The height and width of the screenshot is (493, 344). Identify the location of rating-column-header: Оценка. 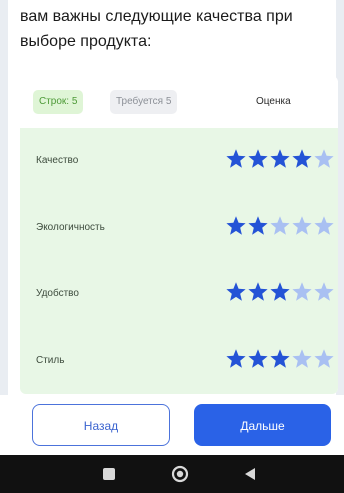
(273, 101).